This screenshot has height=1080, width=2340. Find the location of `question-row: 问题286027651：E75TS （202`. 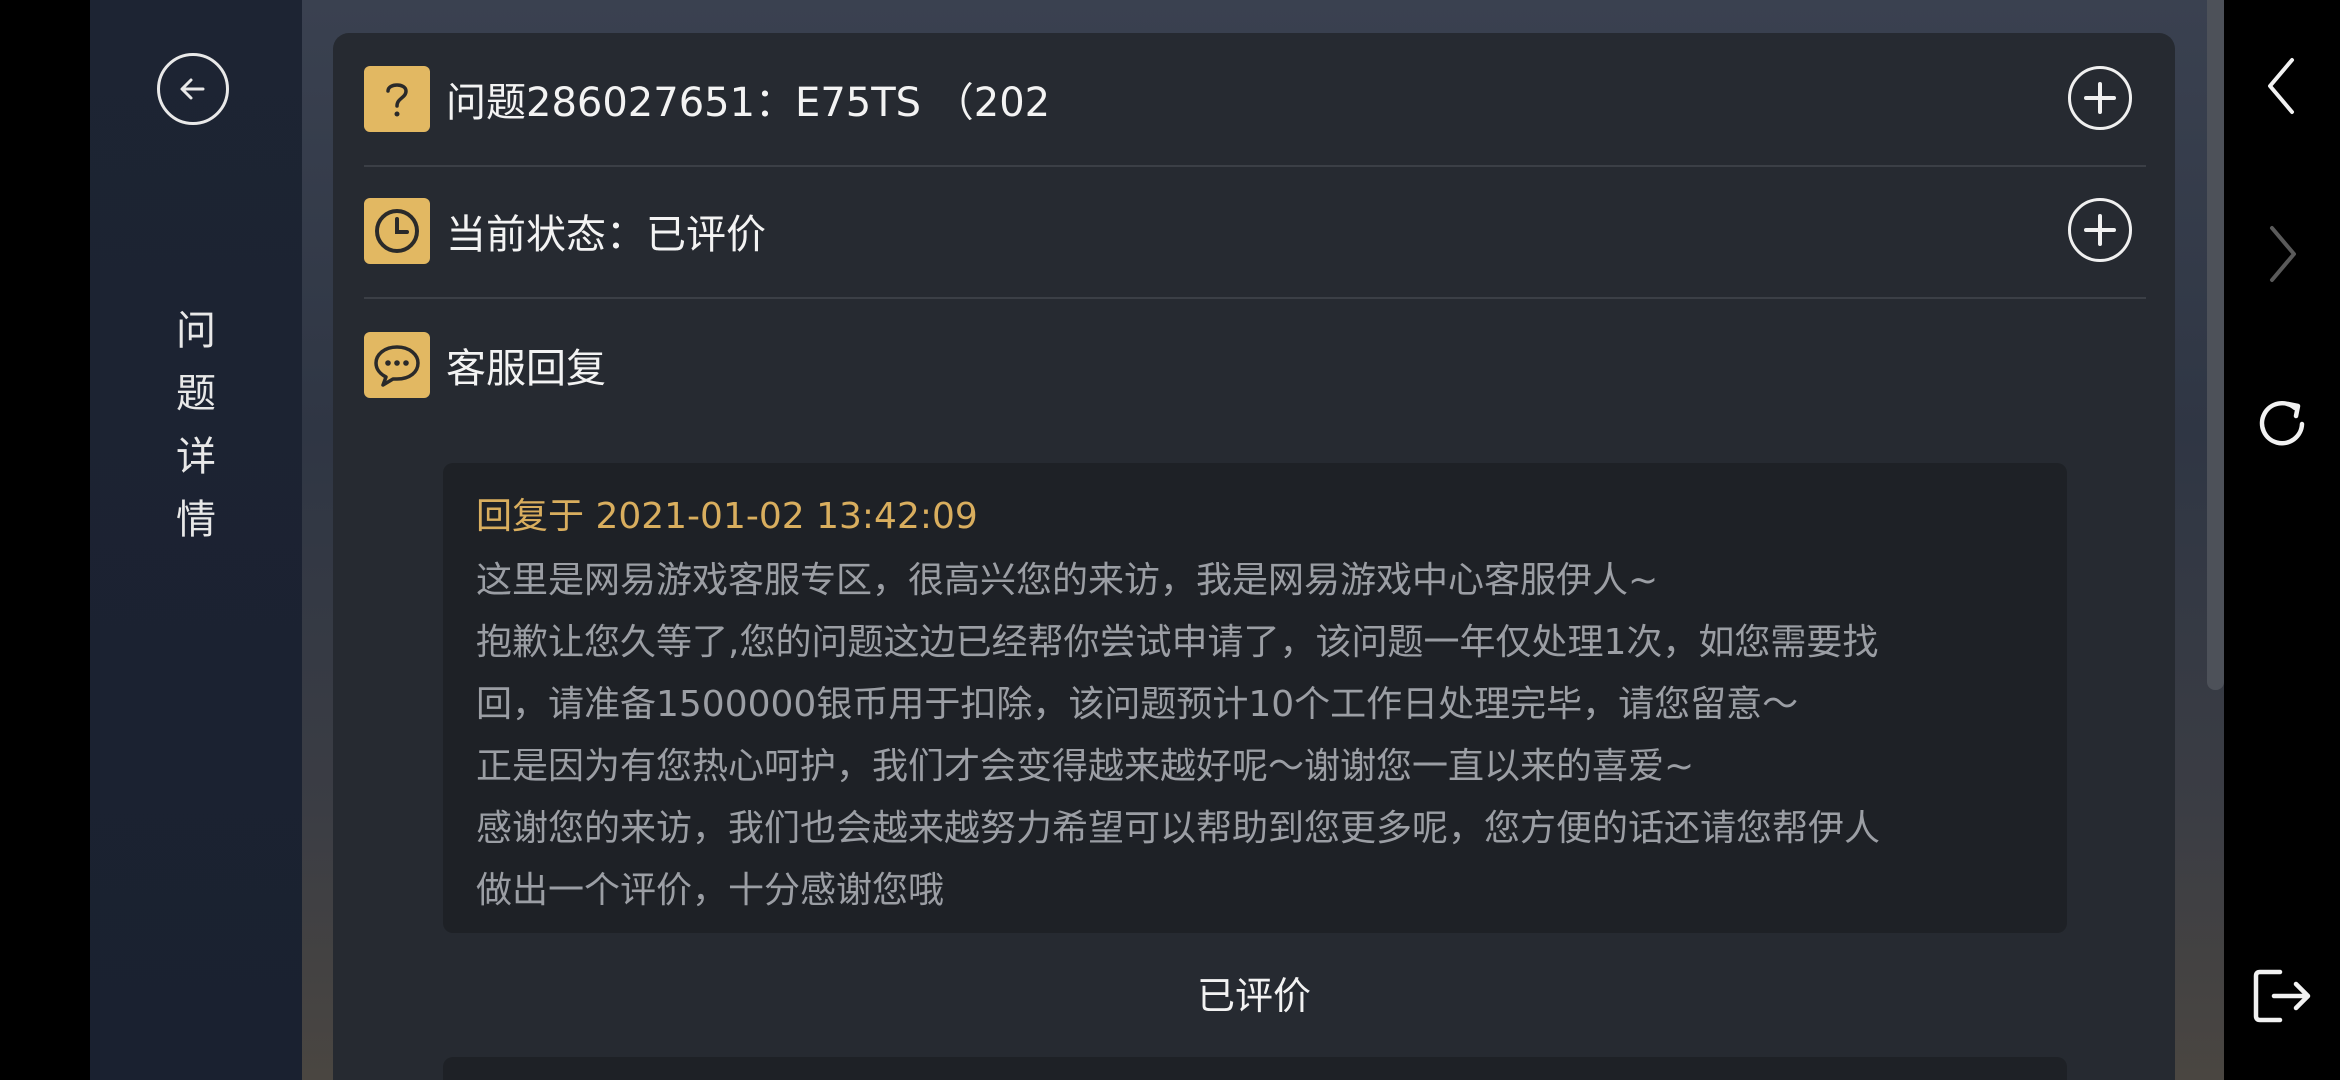

question-row: 问题286027651：E75TS （202 is located at coordinates (1255, 100).